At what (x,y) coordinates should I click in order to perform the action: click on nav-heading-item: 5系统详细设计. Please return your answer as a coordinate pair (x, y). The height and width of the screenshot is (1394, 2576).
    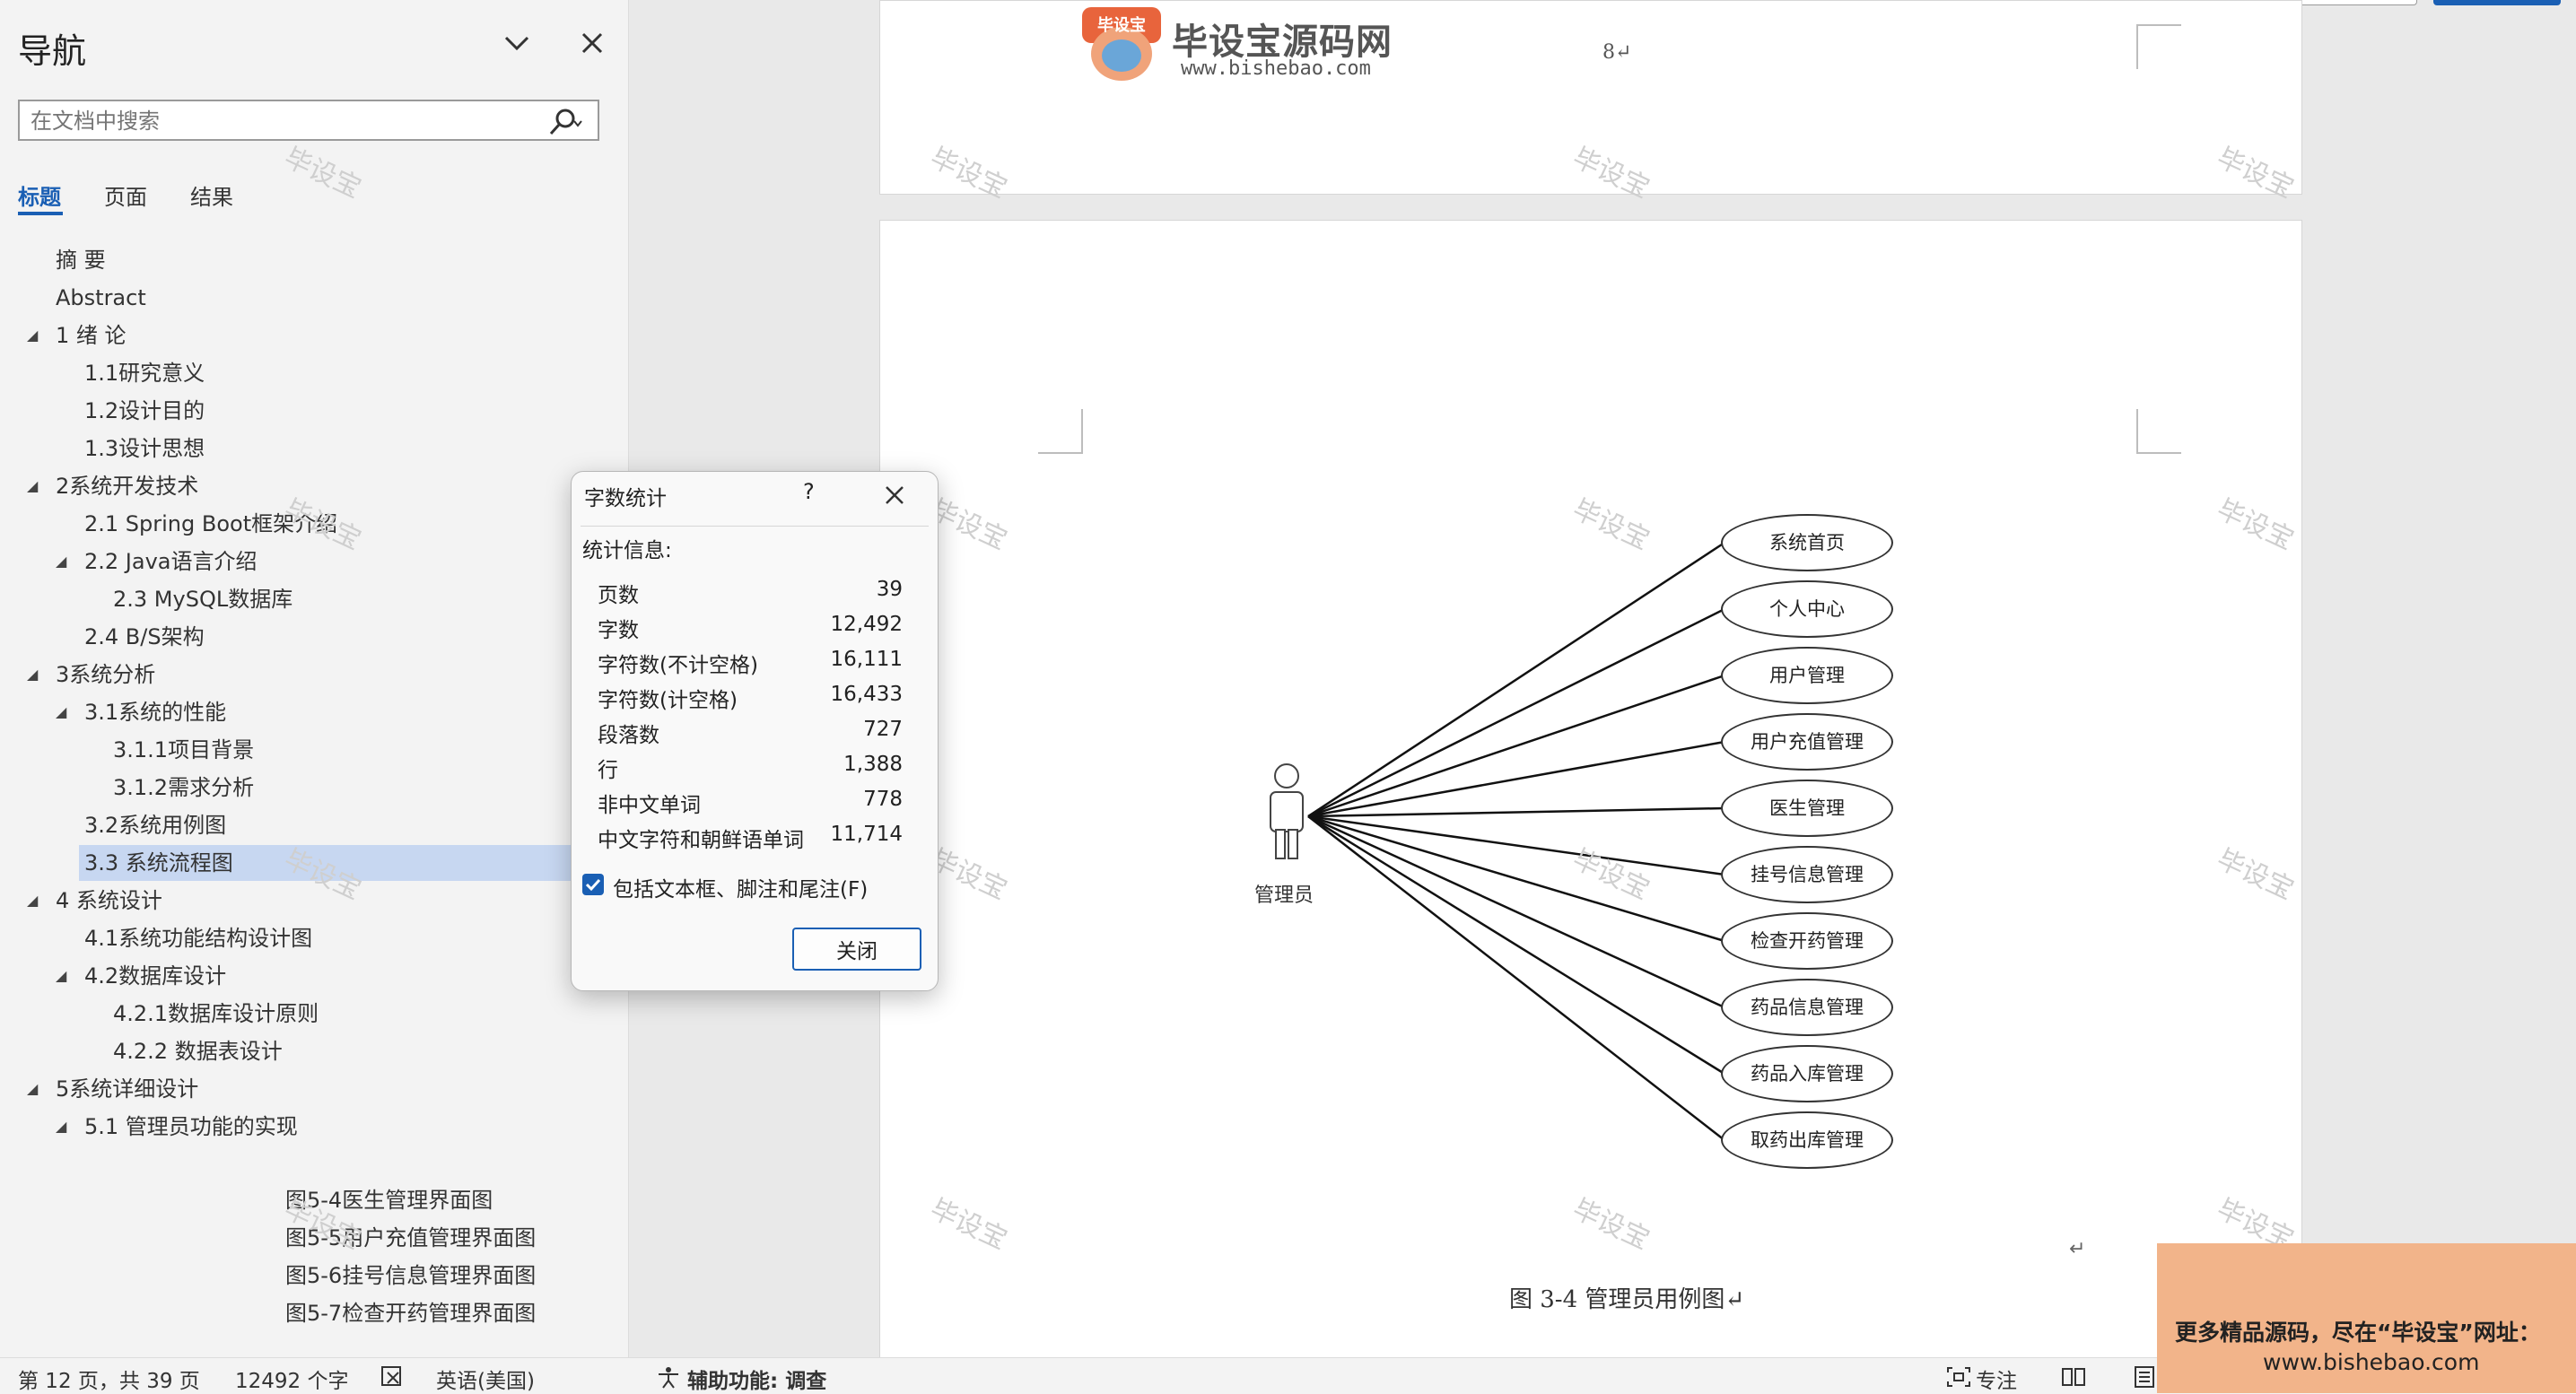
    Looking at the image, I should click on (127, 1089).